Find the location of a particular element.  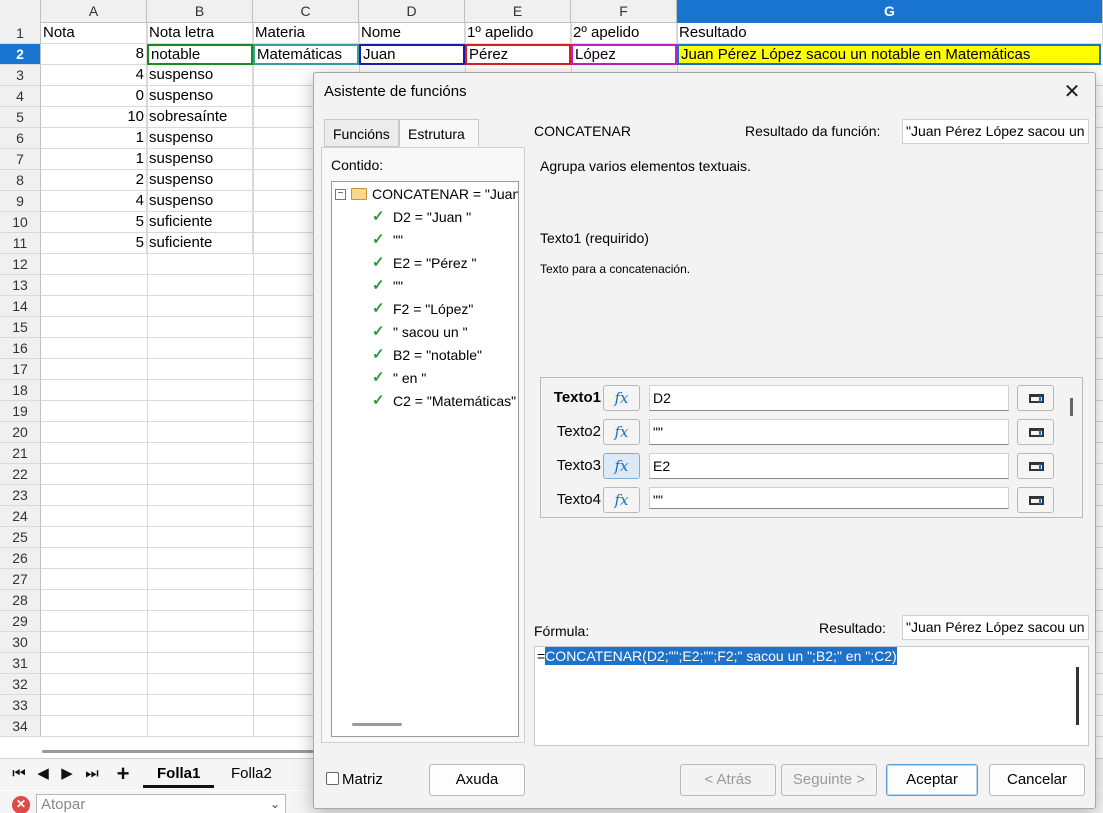

row-header: 5 is located at coordinates (20, 117).